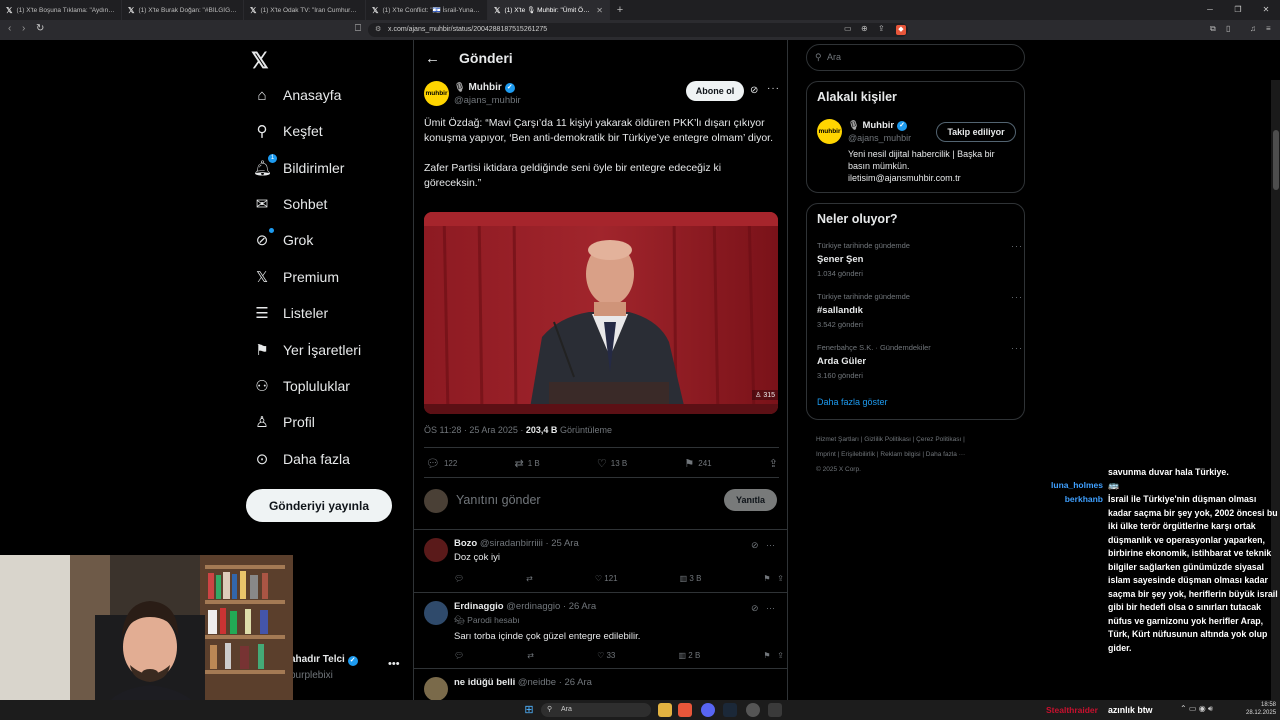 The image size is (1280, 720). Describe the element at coordinates (549, 10) in the screenshot. I see `browser-tab-active: 𝕏 (1) X'te 🎙 Muhbir: "Ümit Özdağ ✕` at that location.